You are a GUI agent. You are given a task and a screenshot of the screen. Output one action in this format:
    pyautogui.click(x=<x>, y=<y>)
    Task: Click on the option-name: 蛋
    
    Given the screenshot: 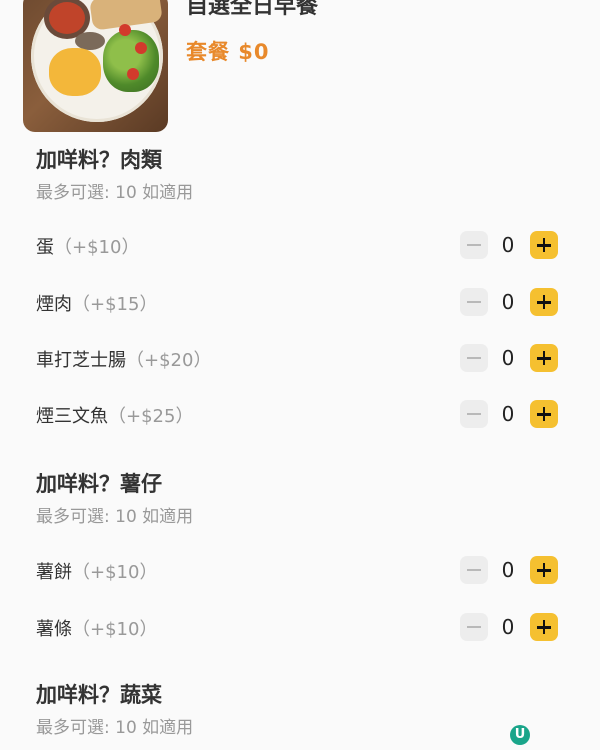 What is the action you would take?
    pyautogui.click(x=45, y=247)
    